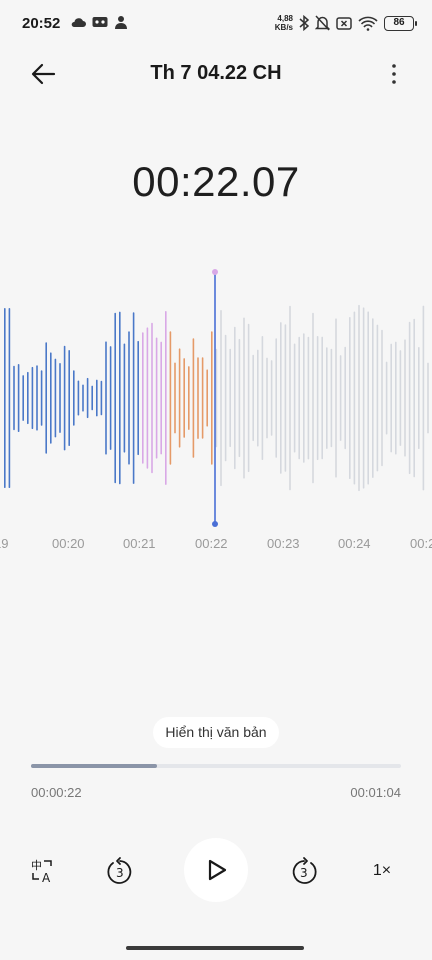 Image resolution: width=432 pixels, height=960 pixels. I want to click on network-speed-unit: KB/s, so click(283, 27).